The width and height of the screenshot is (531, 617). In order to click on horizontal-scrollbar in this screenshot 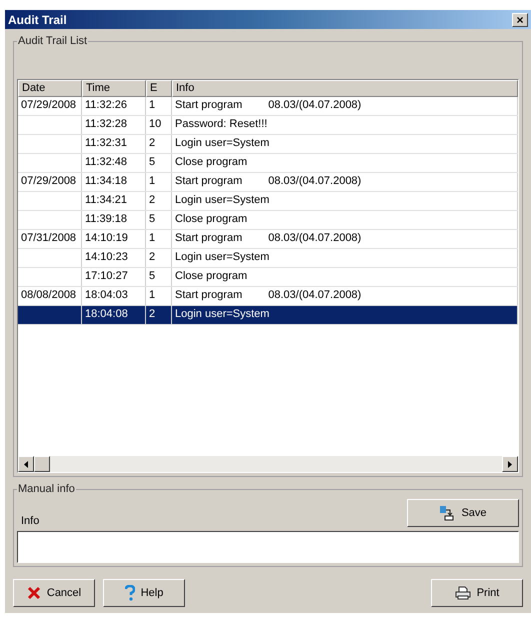, I will do `click(268, 464)`.